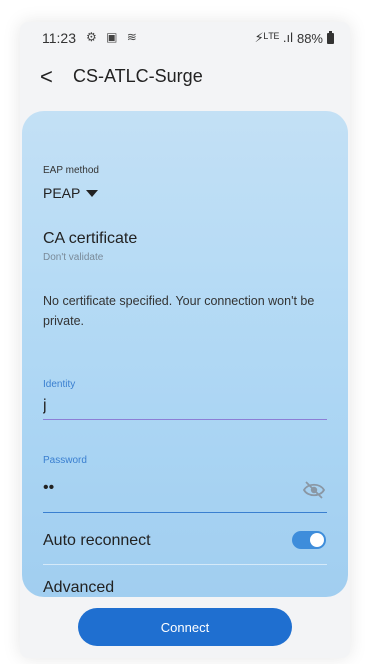 This screenshot has height=664, width=365. I want to click on eye-off-icon, so click(314, 490).